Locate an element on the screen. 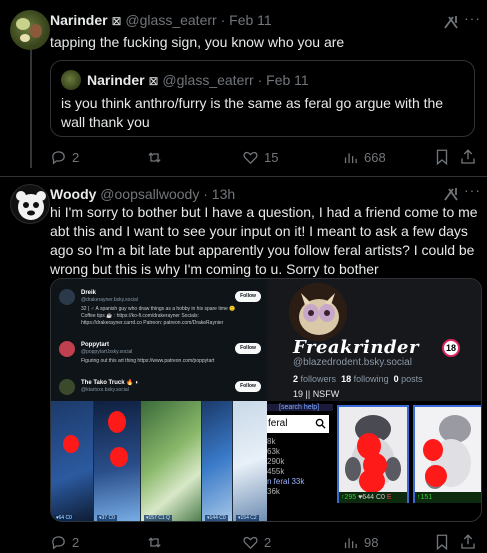 This screenshot has width=487, height=553. following-label: following is located at coordinates (371, 379).